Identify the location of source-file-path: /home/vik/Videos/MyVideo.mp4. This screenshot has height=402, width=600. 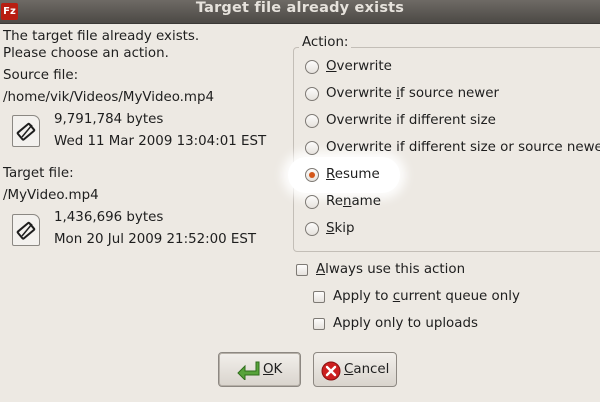
(108, 97).